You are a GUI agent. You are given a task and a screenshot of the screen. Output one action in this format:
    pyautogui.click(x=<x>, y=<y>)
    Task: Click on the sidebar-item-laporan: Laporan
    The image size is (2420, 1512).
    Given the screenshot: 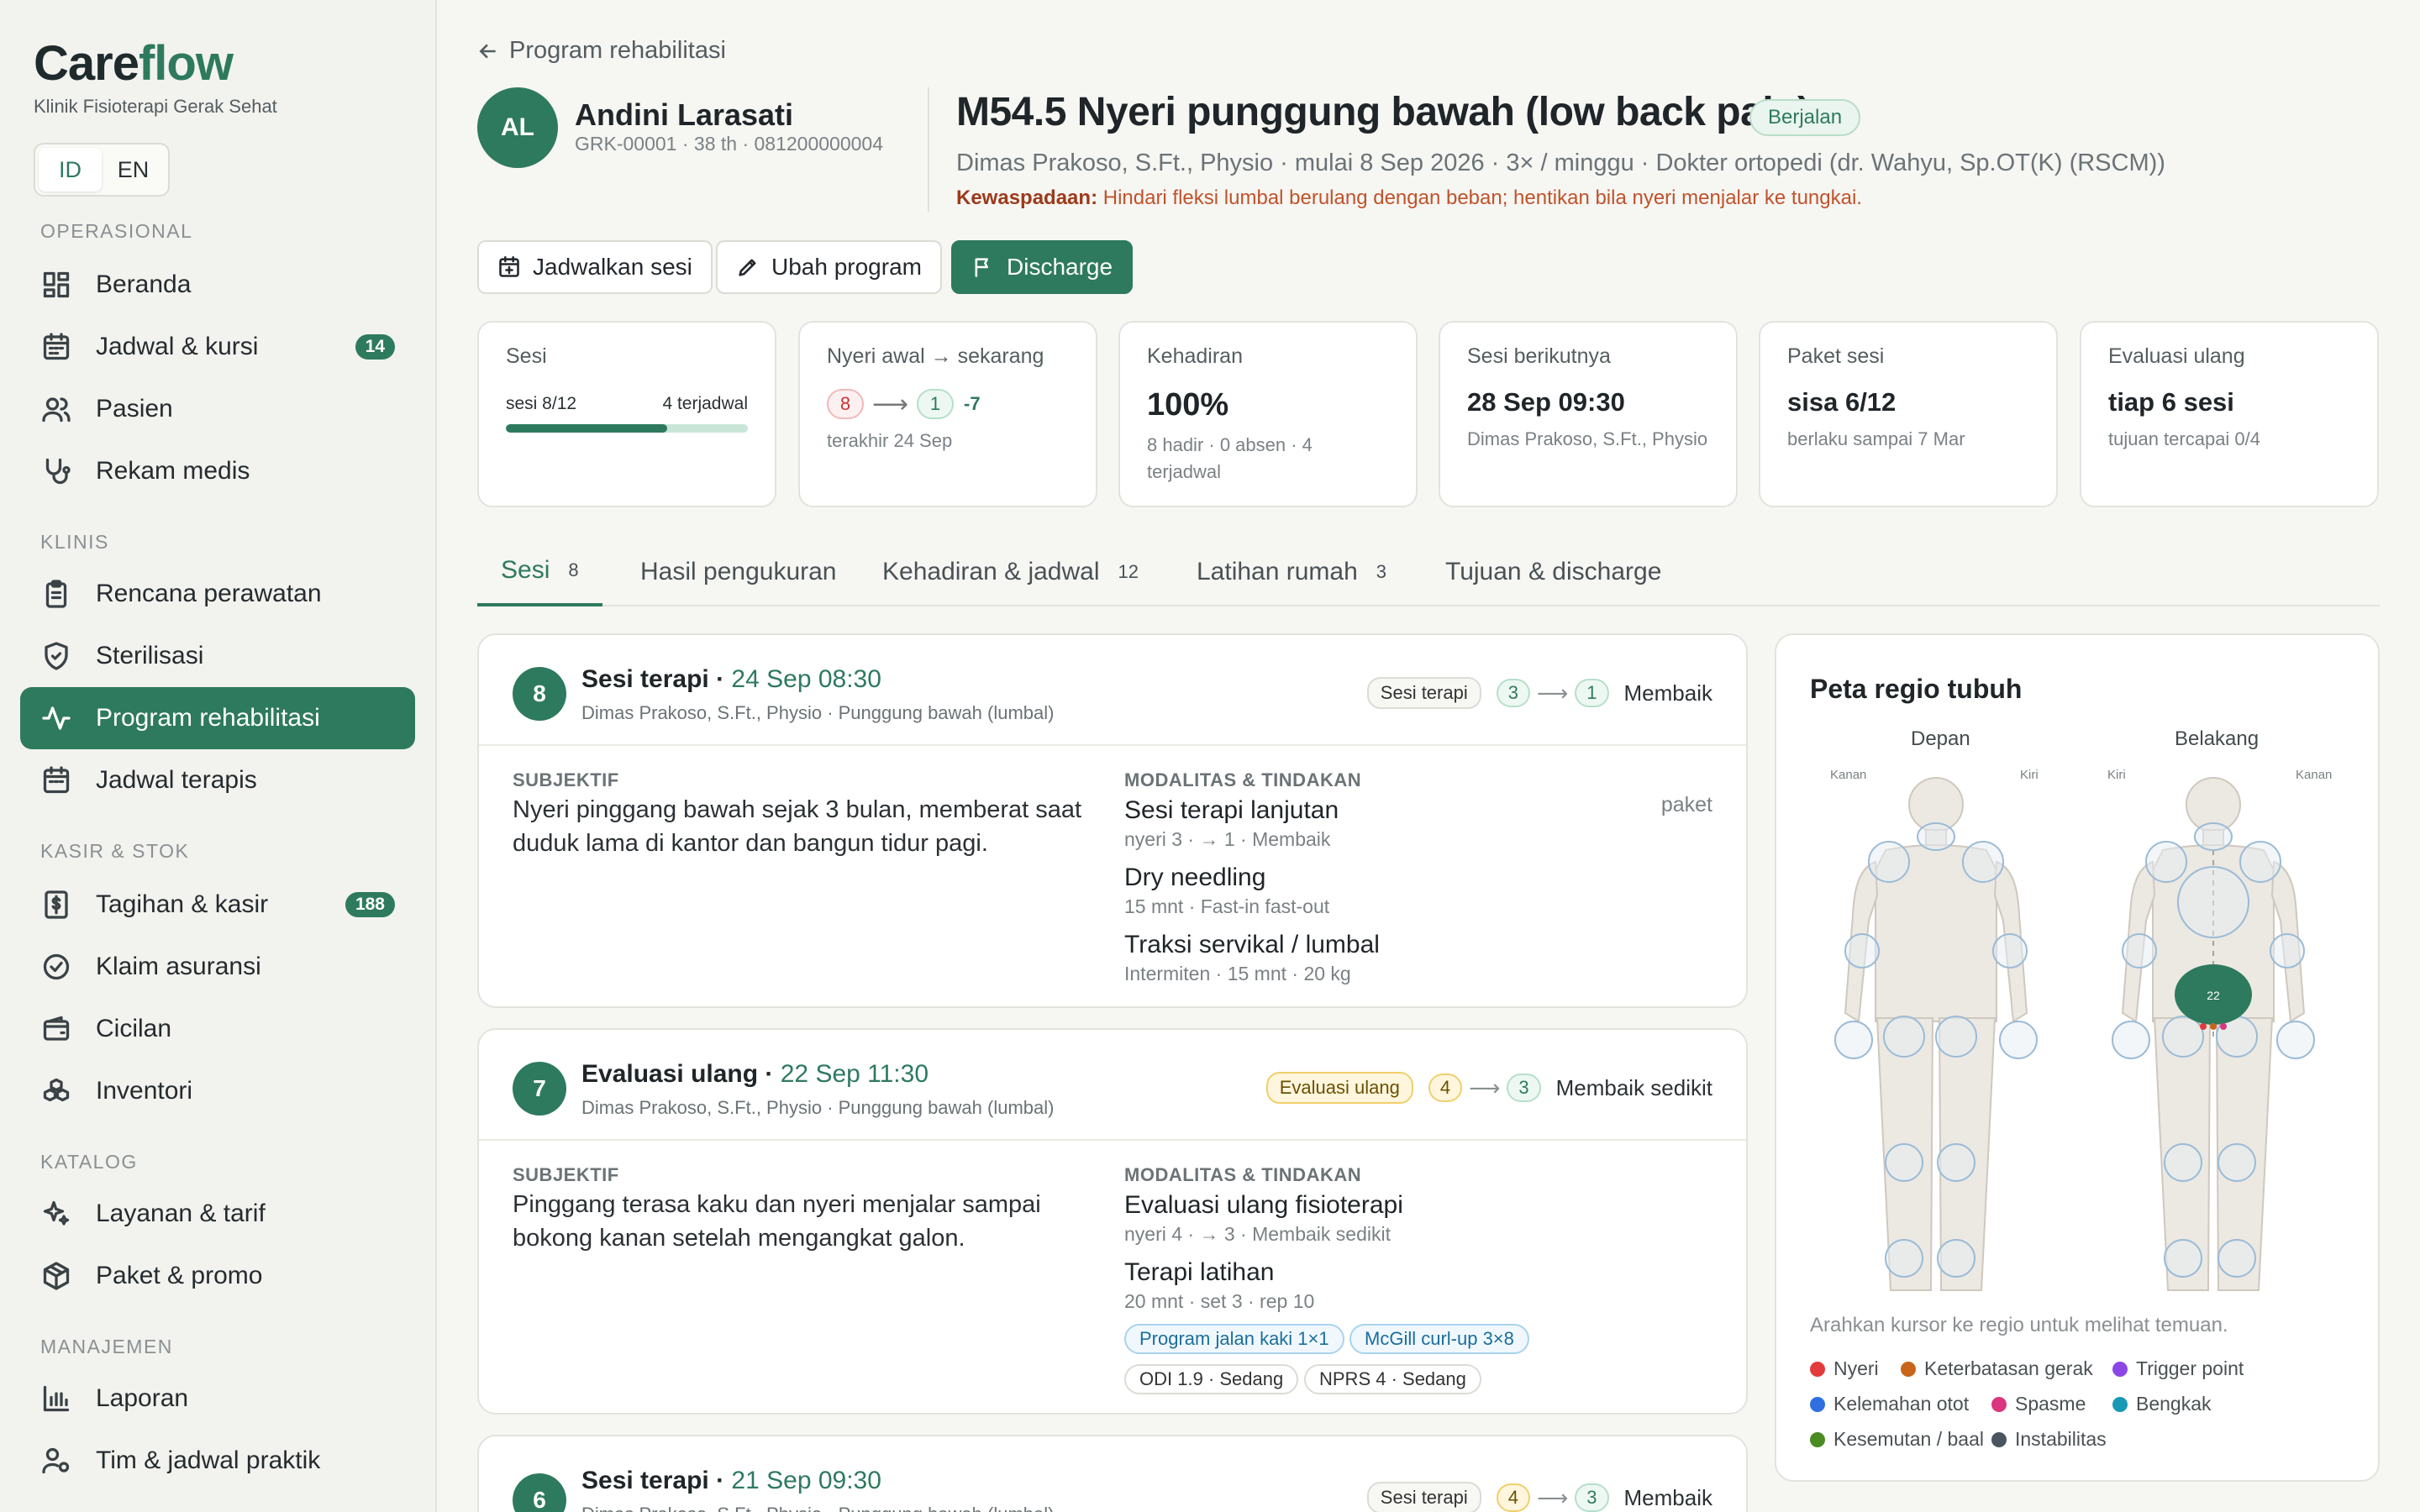 What is the action you would take?
    pyautogui.click(x=218, y=1399)
    